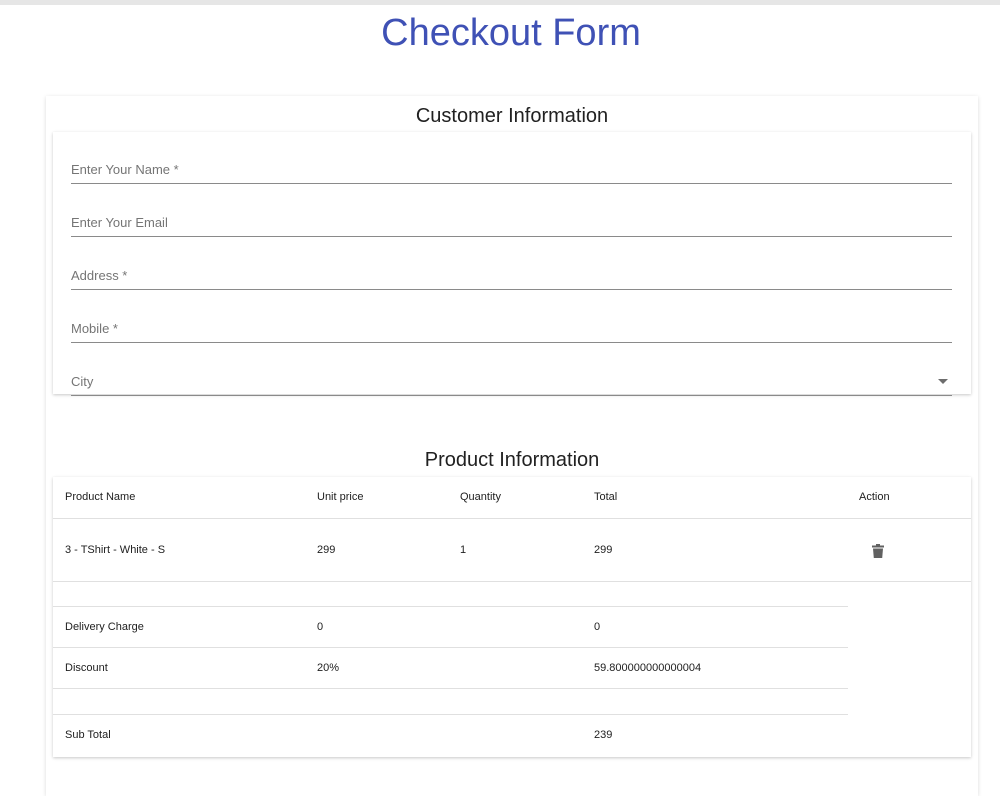 The height and width of the screenshot is (796, 1000). Describe the element at coordinates (597, 627) in the screenshot. I see `delivery-total: 0` at that location.